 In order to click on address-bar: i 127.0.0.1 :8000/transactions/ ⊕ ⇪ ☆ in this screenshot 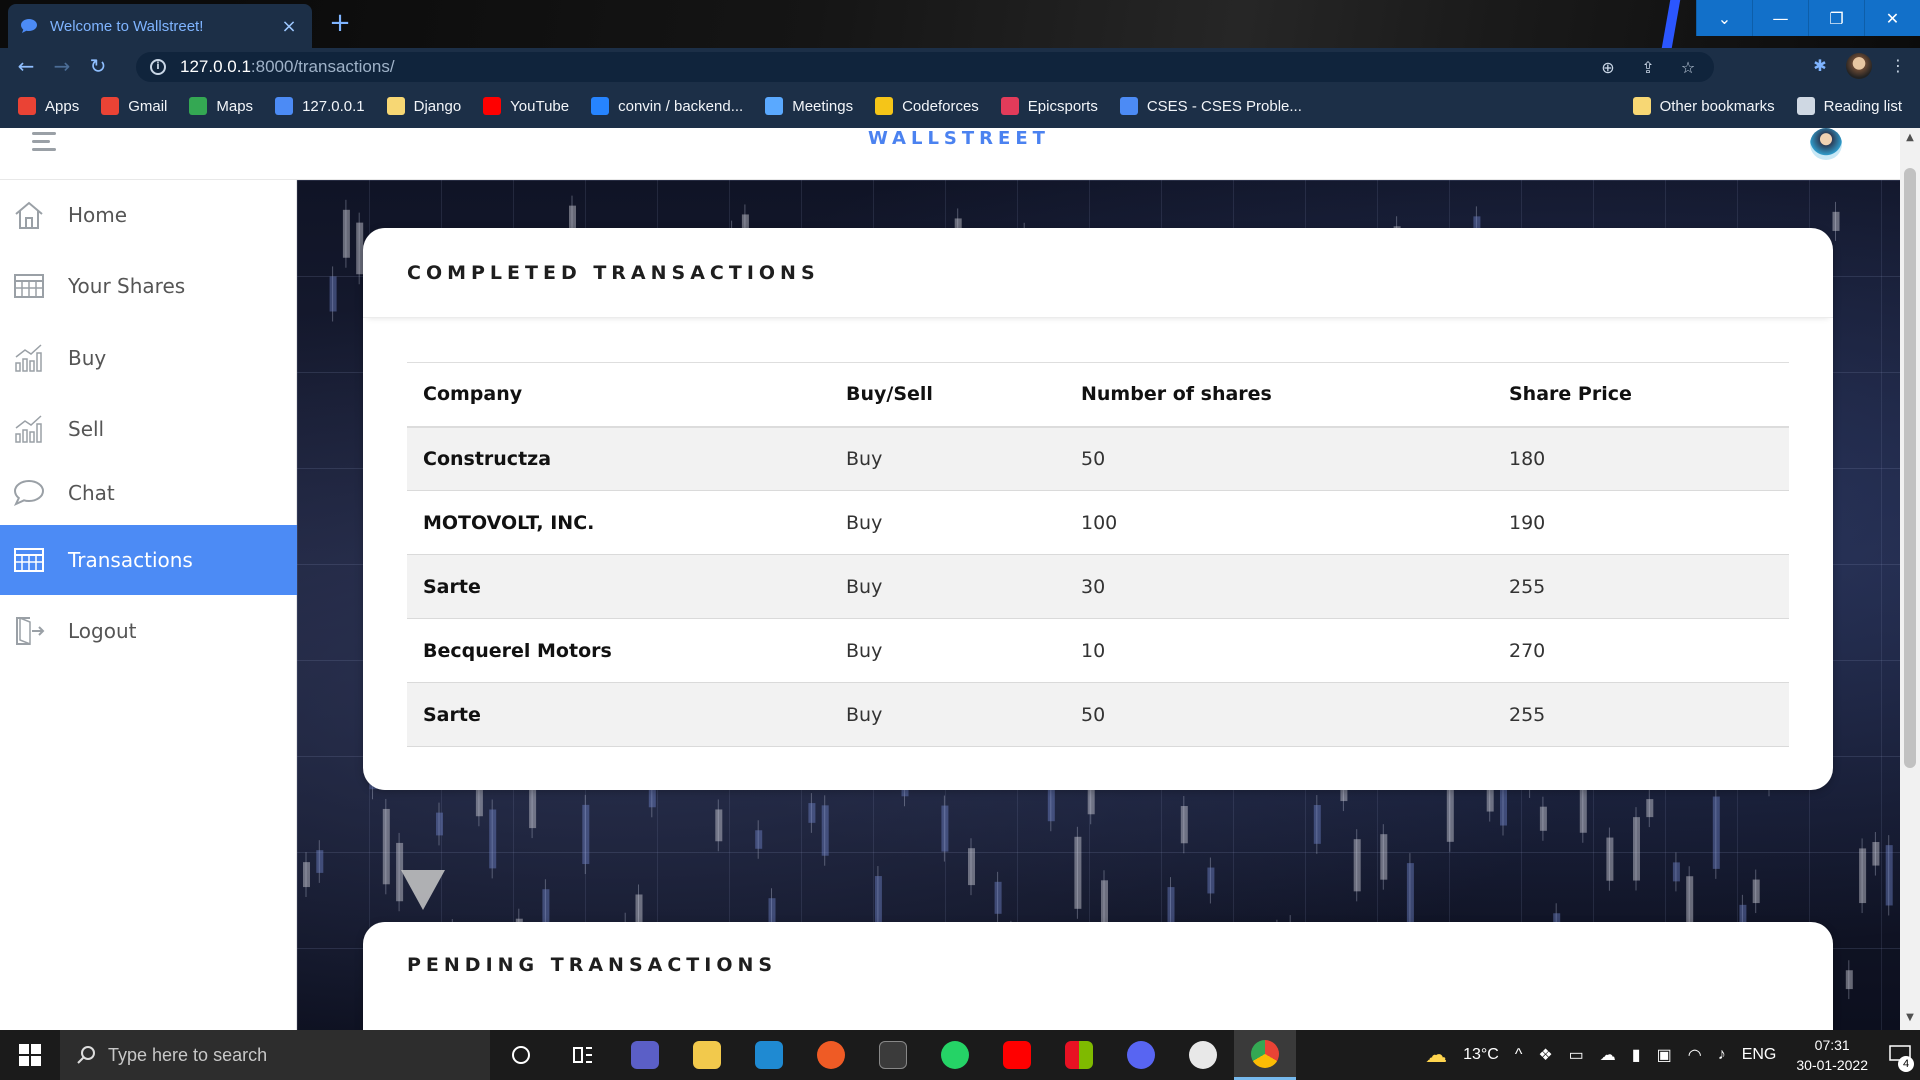, I will do `click(925, 67)`.